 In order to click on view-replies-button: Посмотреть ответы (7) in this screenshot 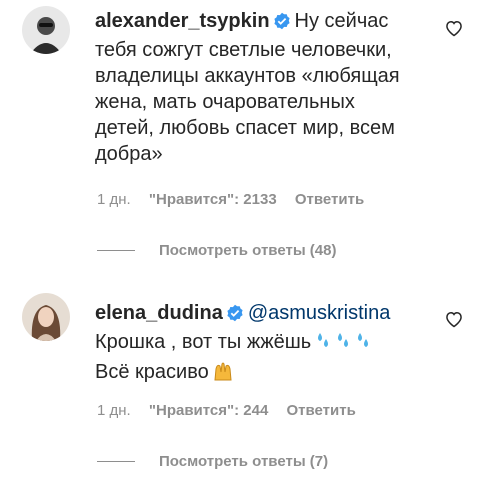, I will do `click(212, 461)`.